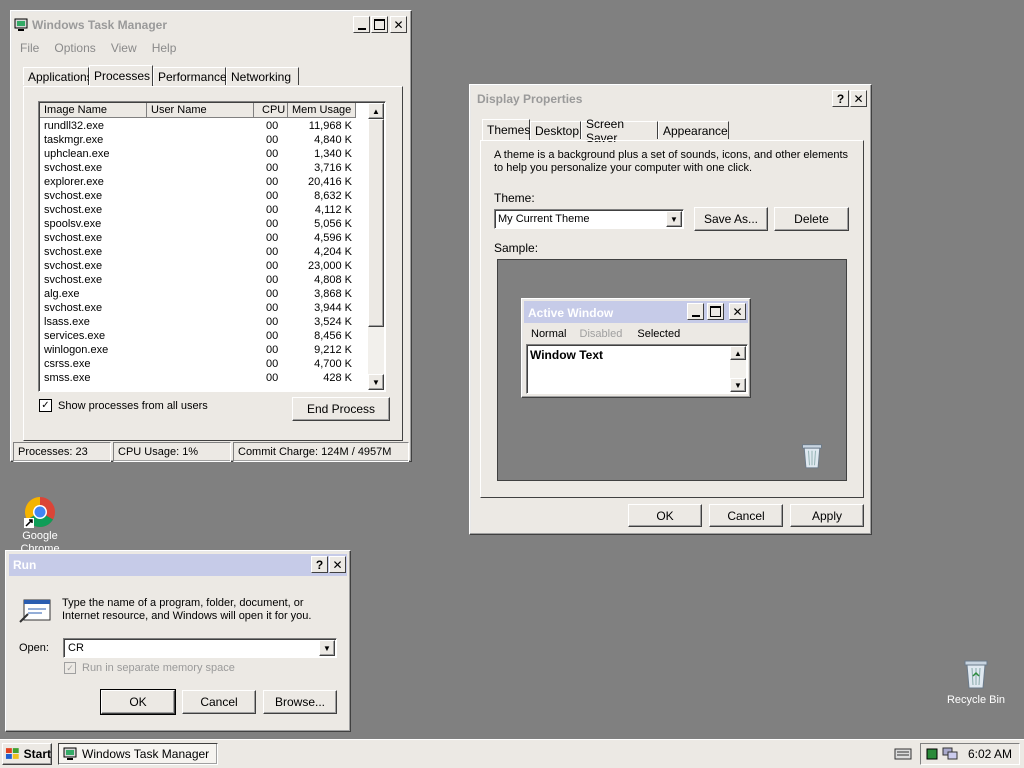  I want to click on menu-options: Options, so click(74, 48).